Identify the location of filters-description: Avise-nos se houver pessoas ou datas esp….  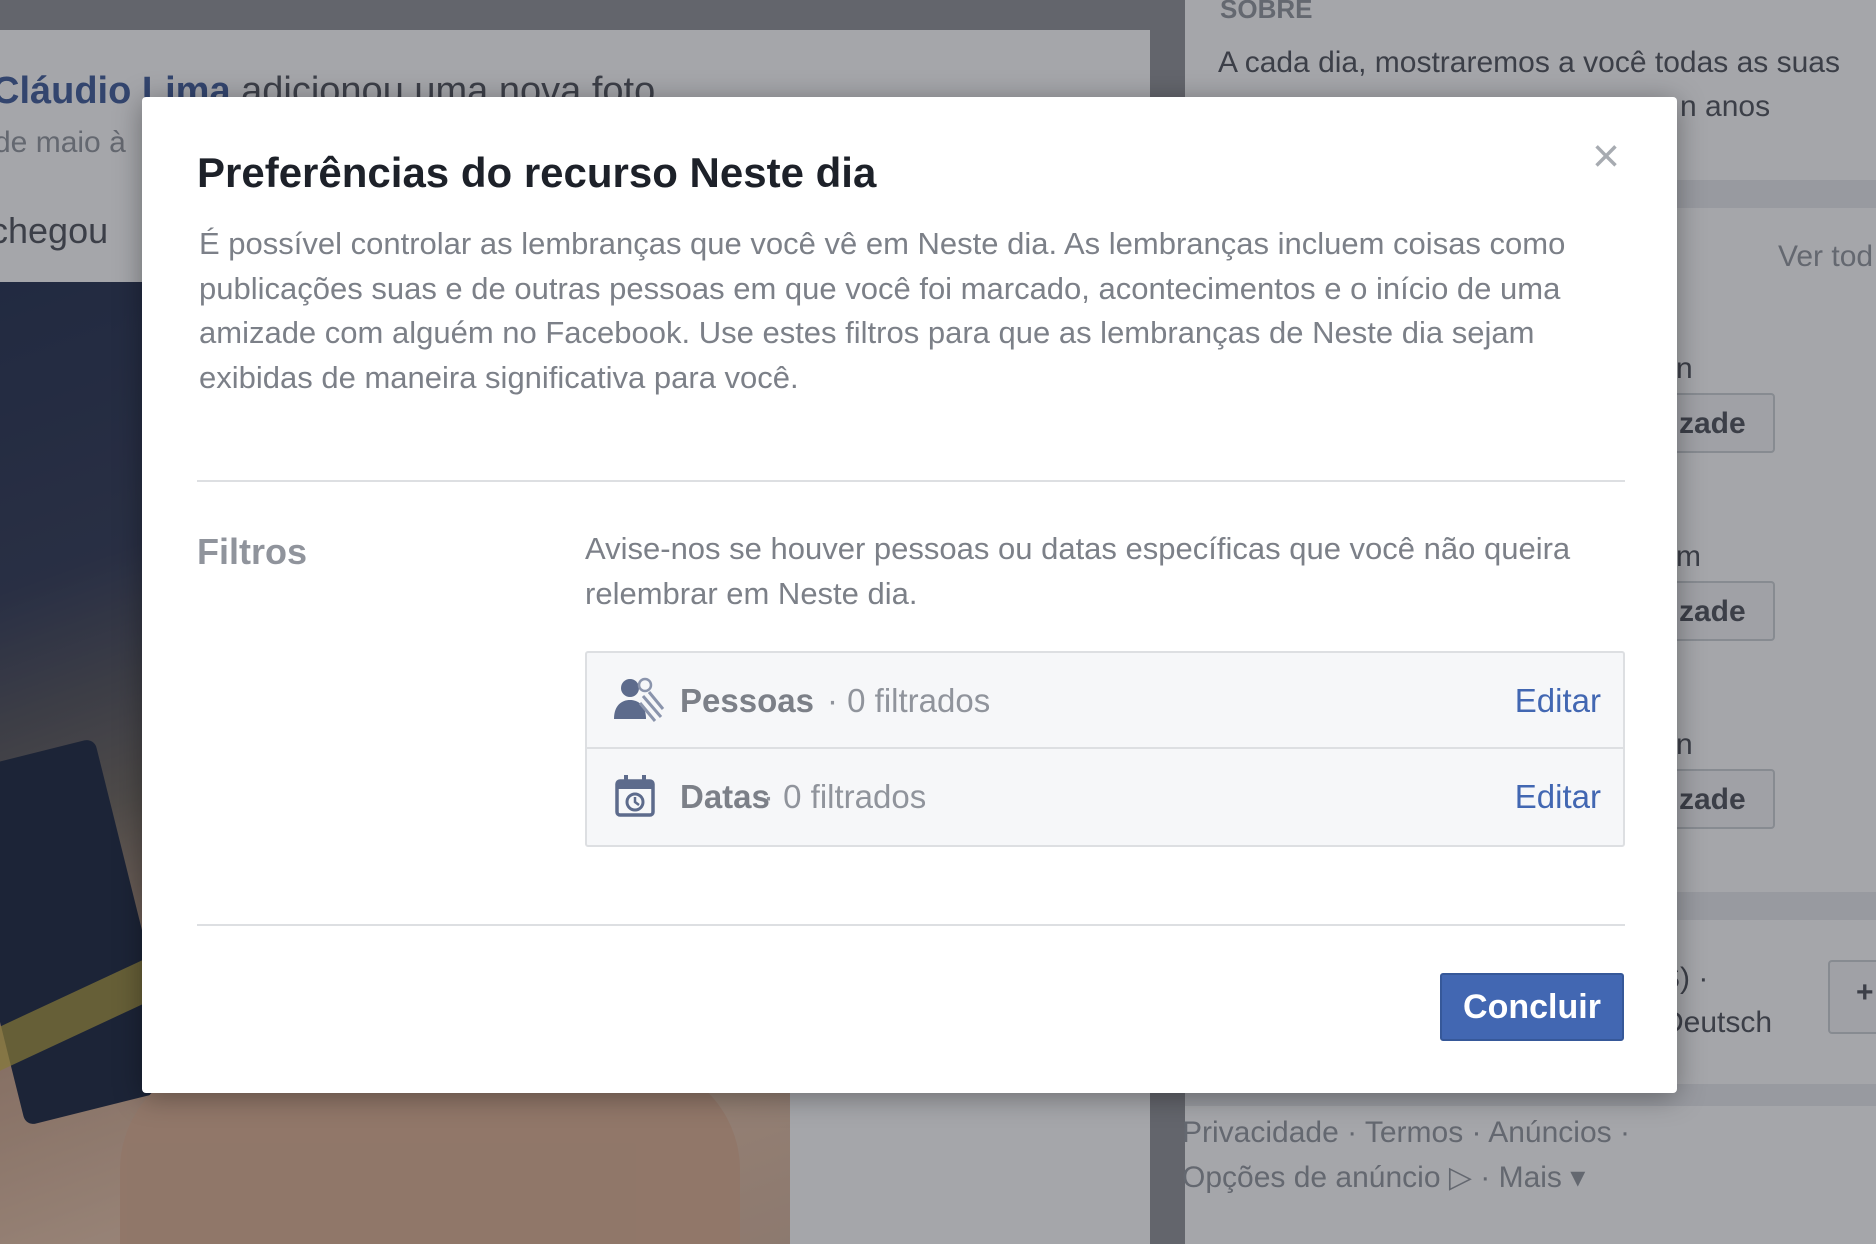
(1078, 571).